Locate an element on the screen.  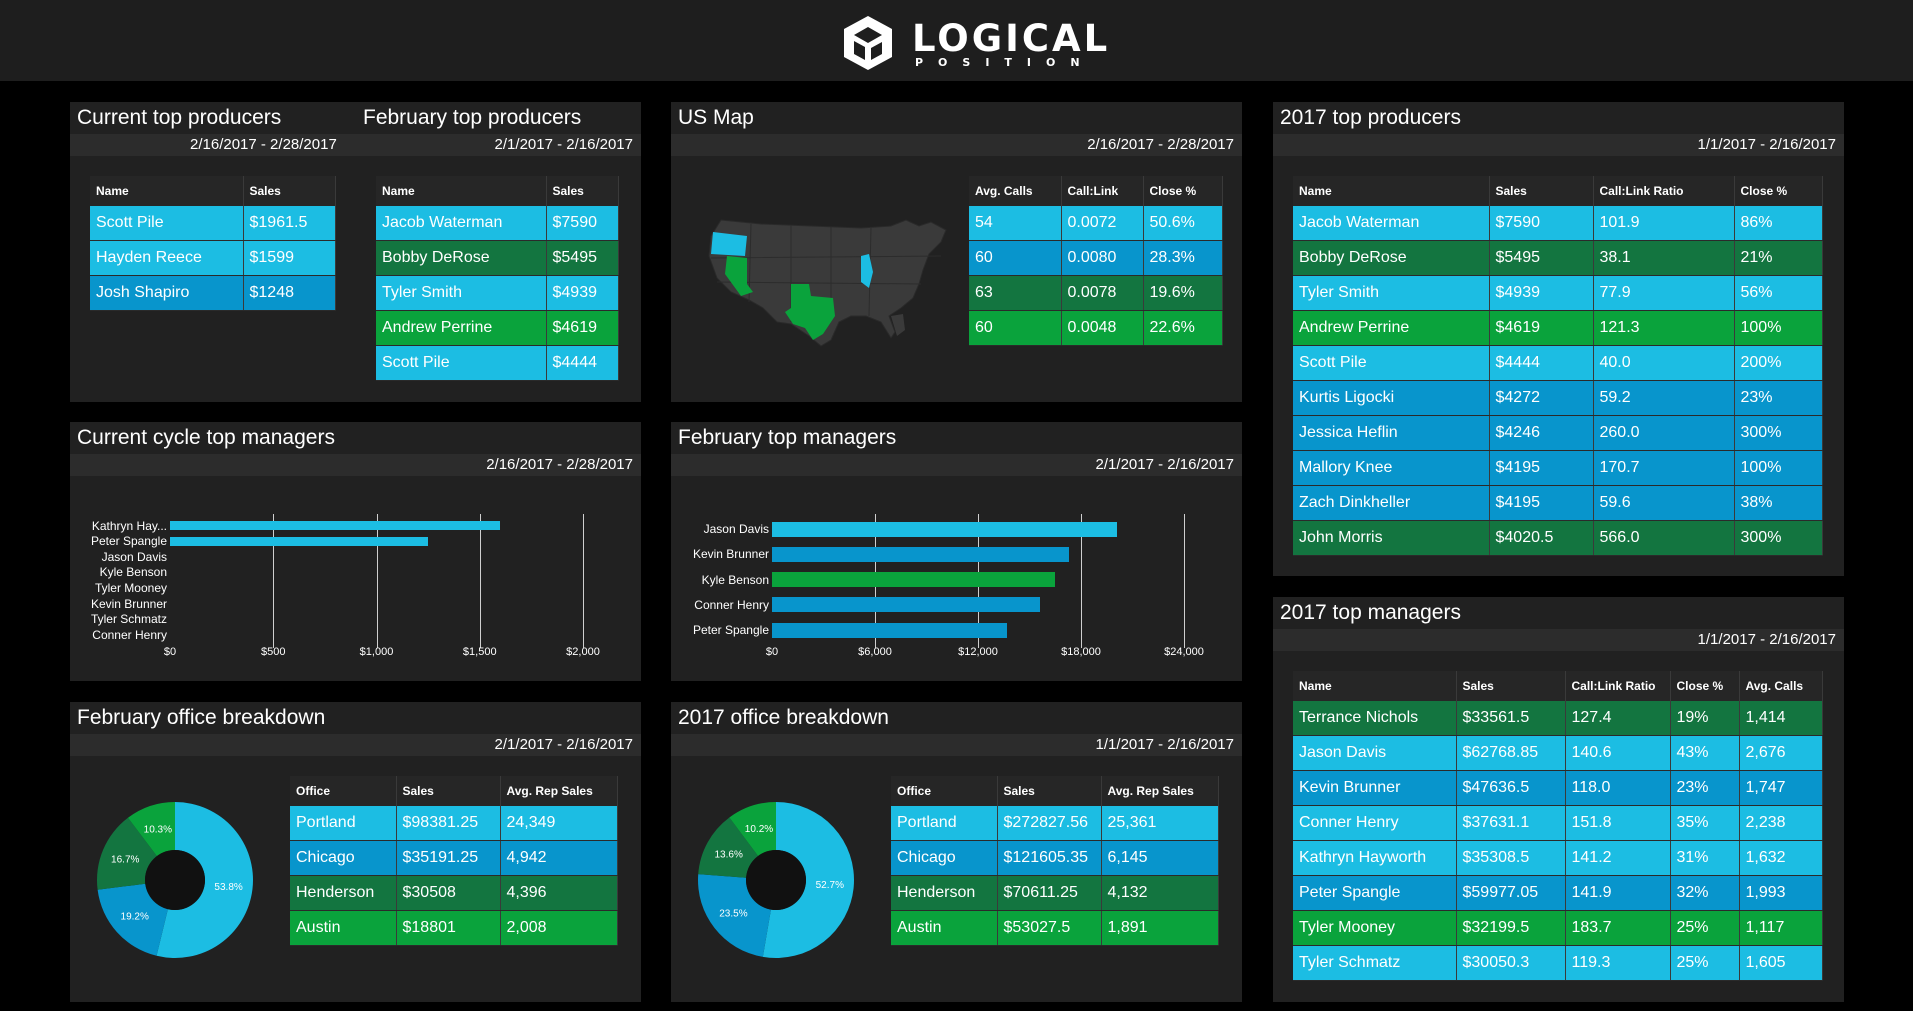
column-header: Name is located at coordinates (1375, 686).